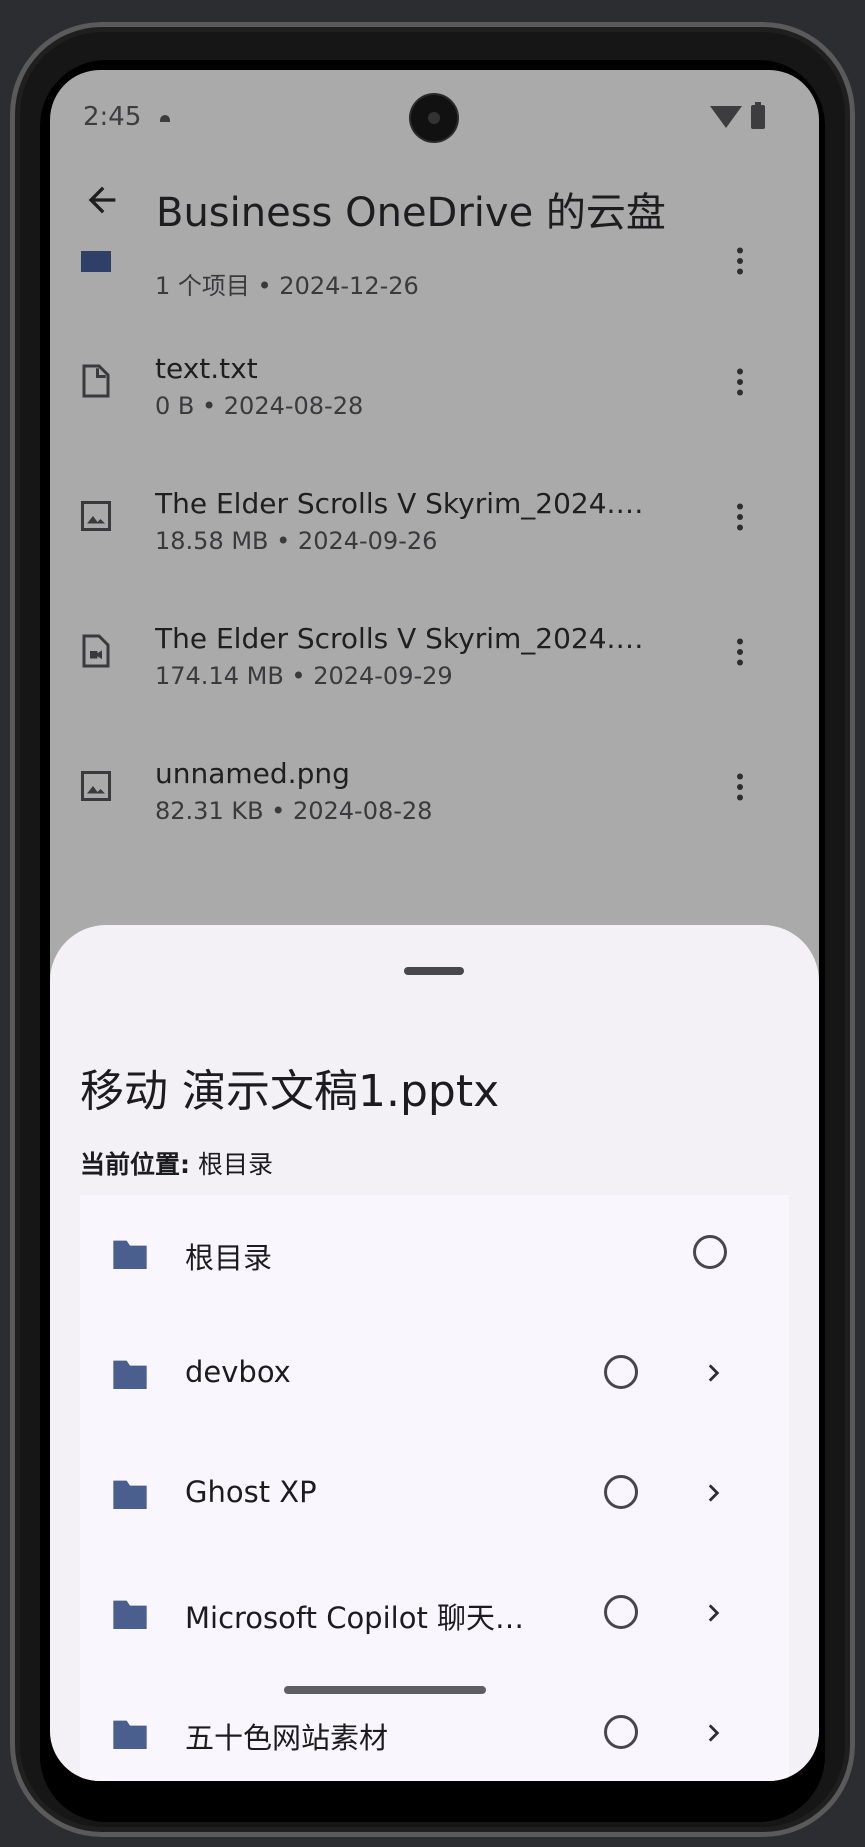  What do you see at coordinates (434, 118) in the screenshot?
I see `front-camera` at bounding box center [434, 118].